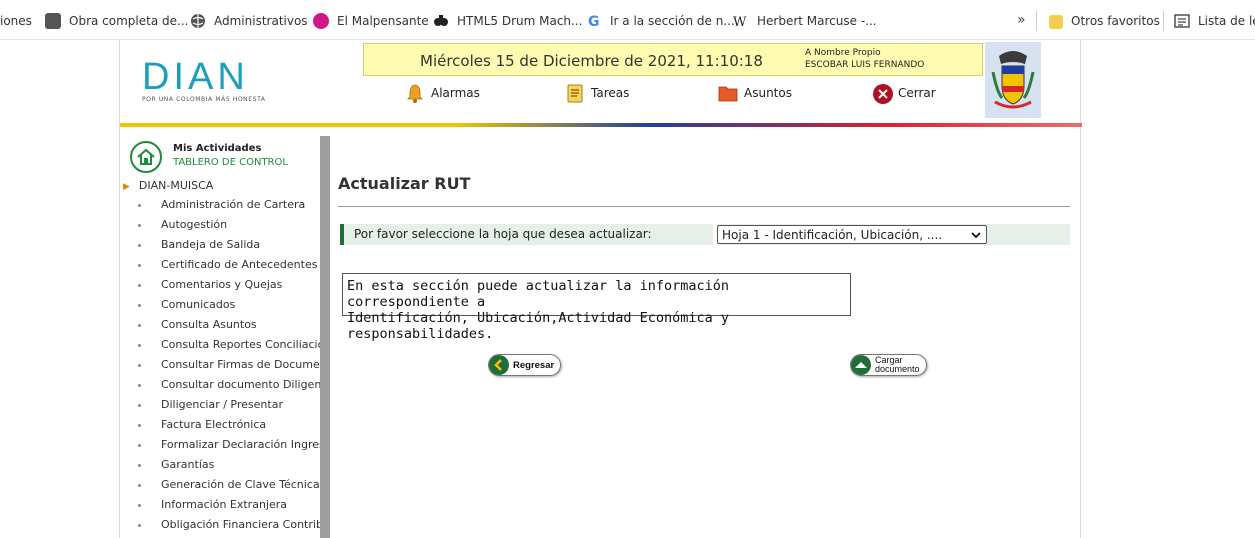 This screenshot has height=538, width=1255. I want to click on svg-text: W, so click(740, 22).